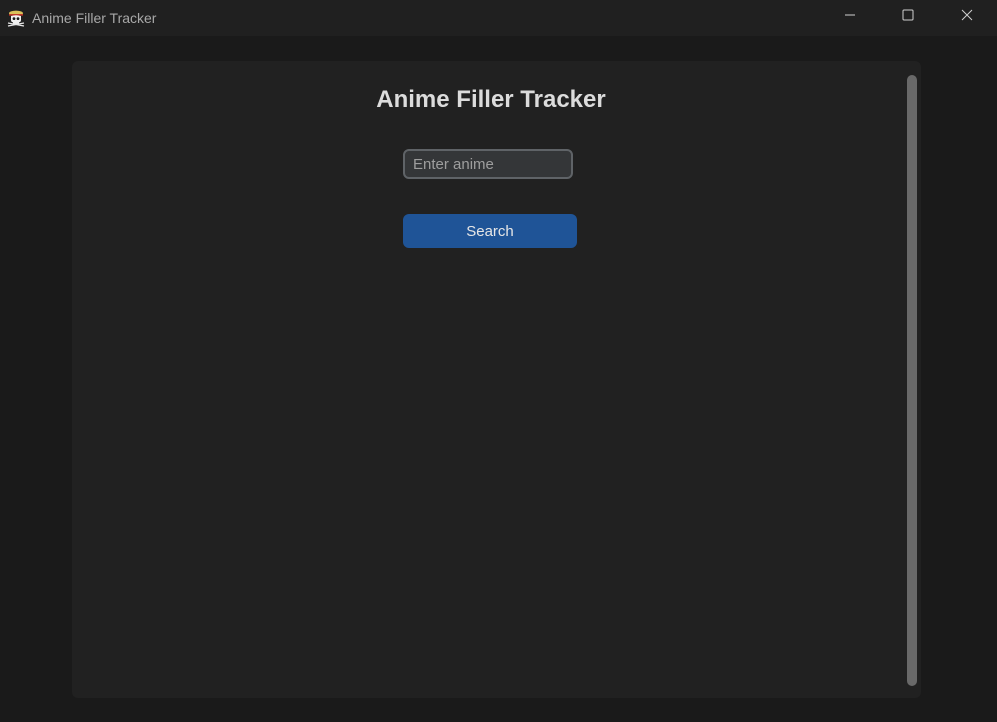 This screenshot has width=997, height=722. I want to click on vertical-scrollbar, so click(912, 380).